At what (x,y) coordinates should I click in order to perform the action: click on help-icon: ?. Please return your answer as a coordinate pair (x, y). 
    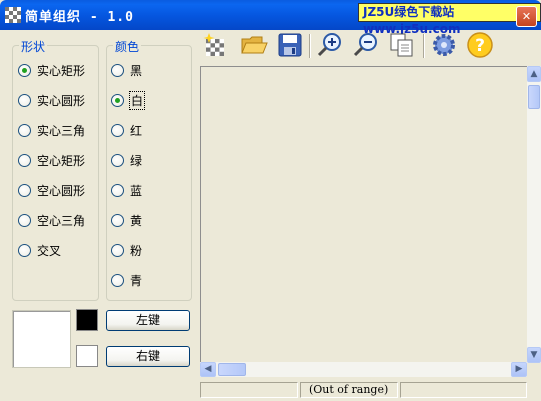
    Looking at the image, I should click on (480, 45).